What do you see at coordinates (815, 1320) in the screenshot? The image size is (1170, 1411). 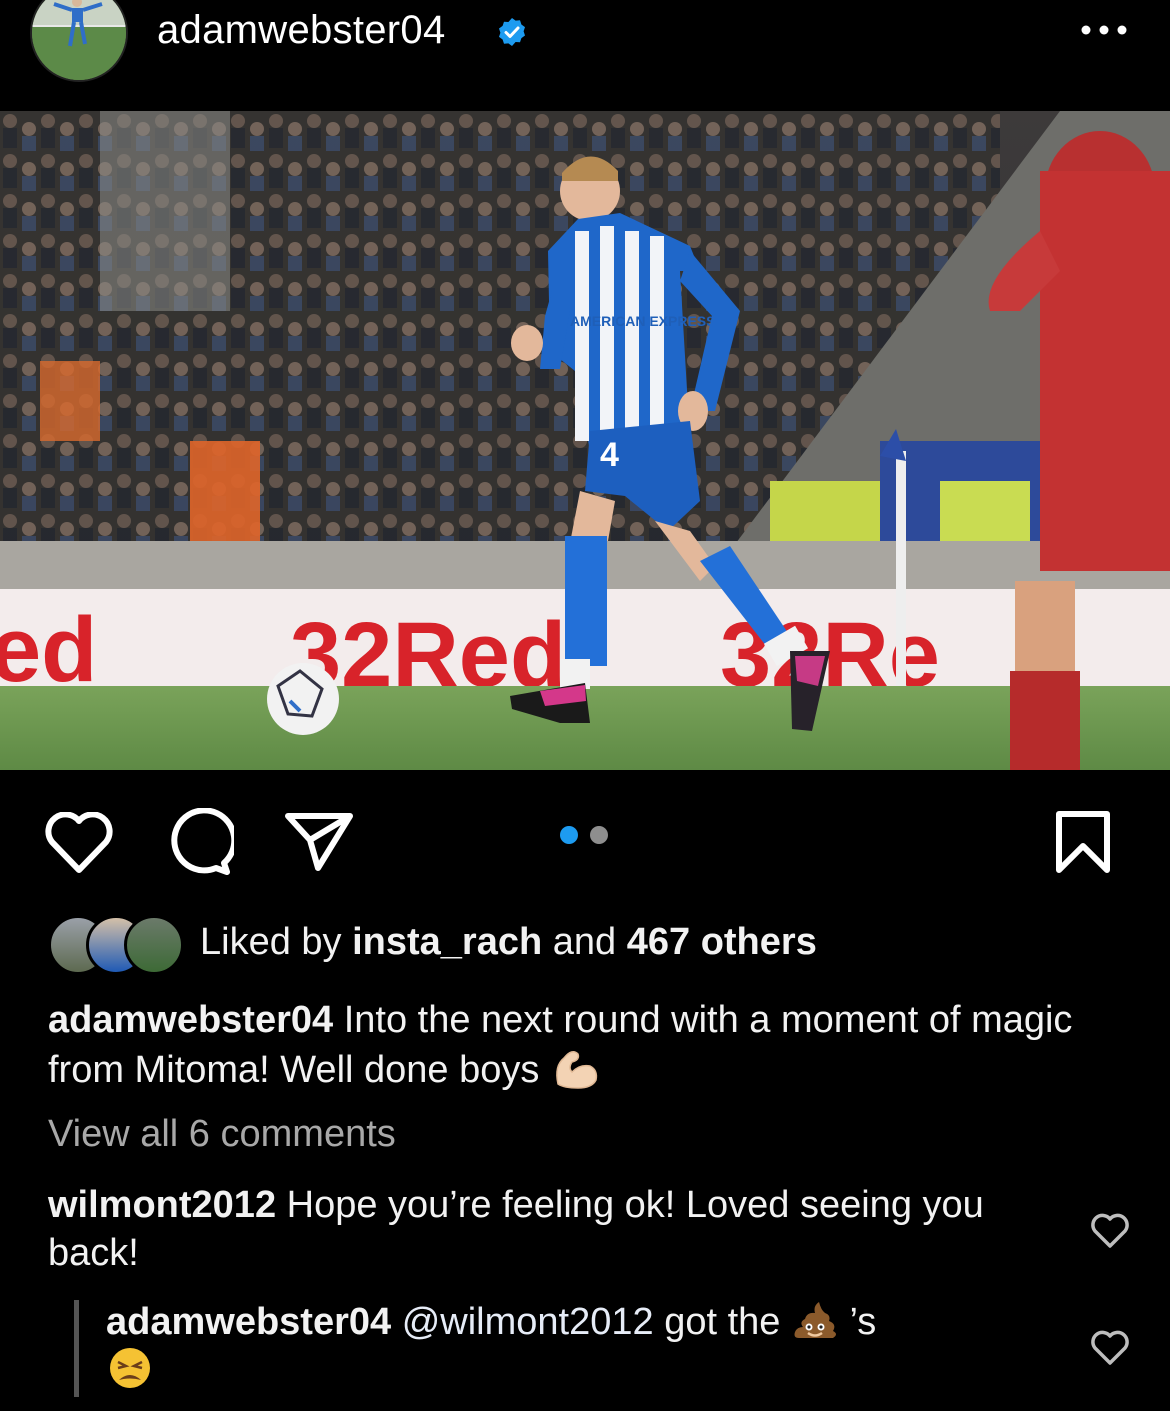 I see `pile-of-poo-icon` at bounding box center [815, 1320].